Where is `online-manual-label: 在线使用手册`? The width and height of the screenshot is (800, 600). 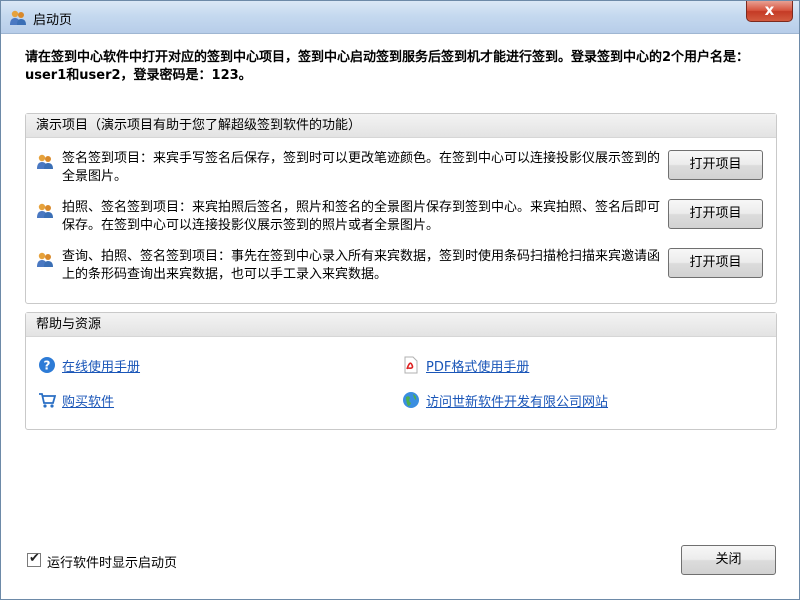 online-manual-label: 在线使用手册 is located at coordinates (101, 365).